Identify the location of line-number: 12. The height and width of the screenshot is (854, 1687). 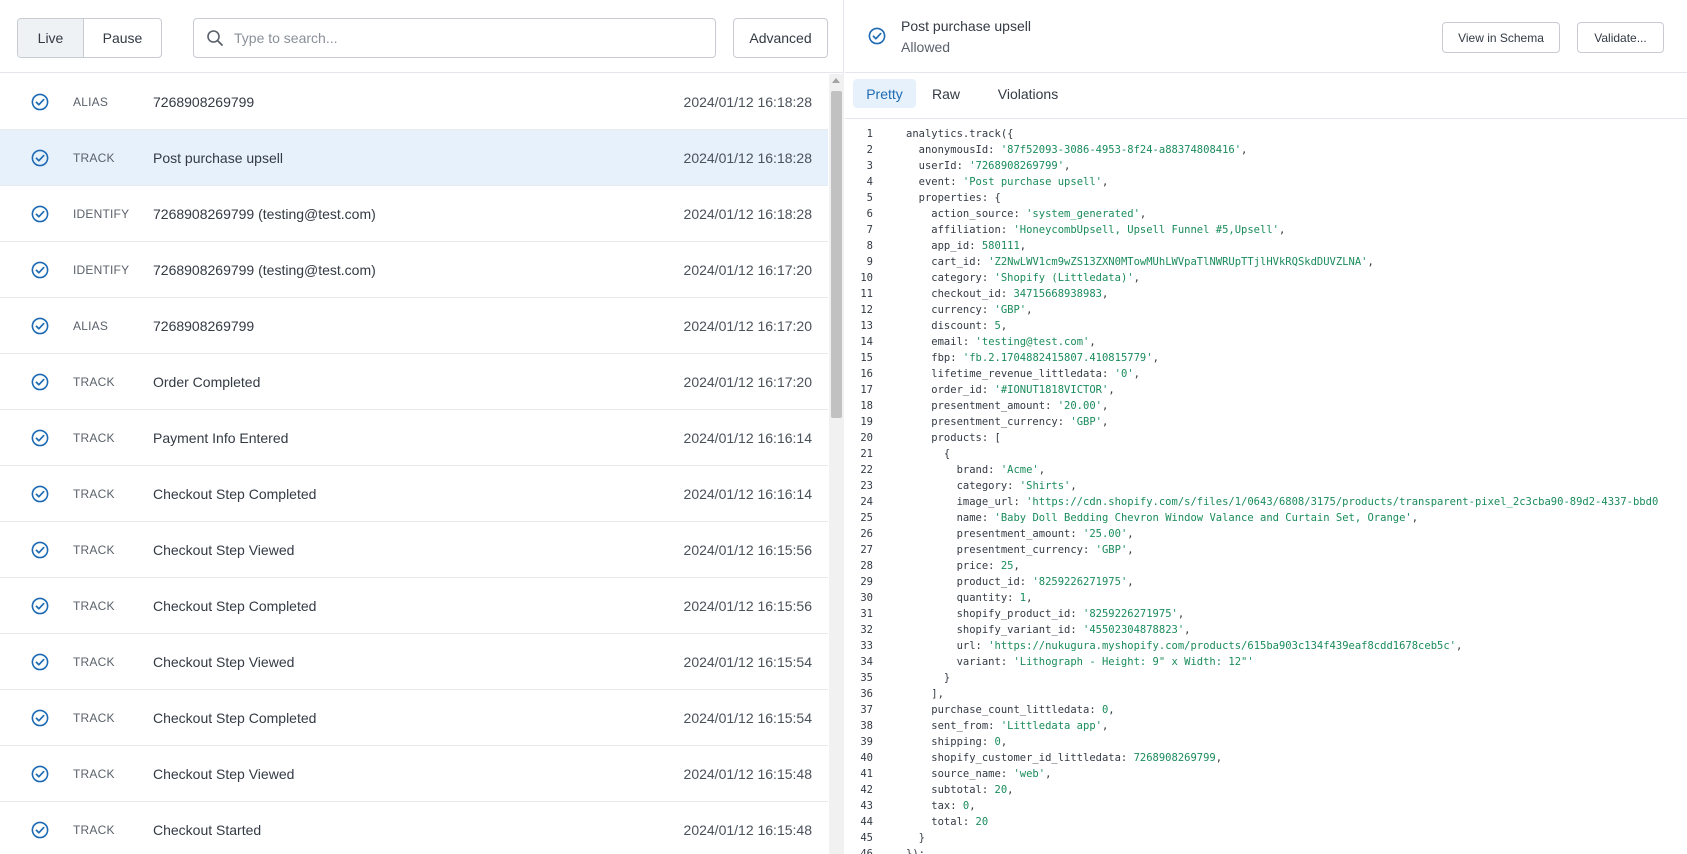
(866, 310).